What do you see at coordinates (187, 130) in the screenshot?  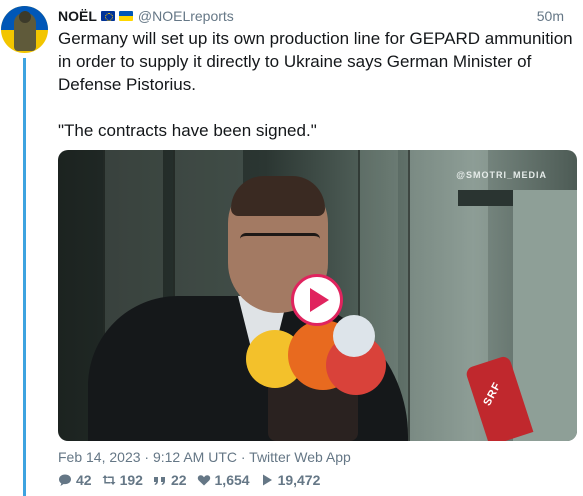 I see `tweet-paragraph: "The contracts have been signed."` at bounding box center [187, 130].